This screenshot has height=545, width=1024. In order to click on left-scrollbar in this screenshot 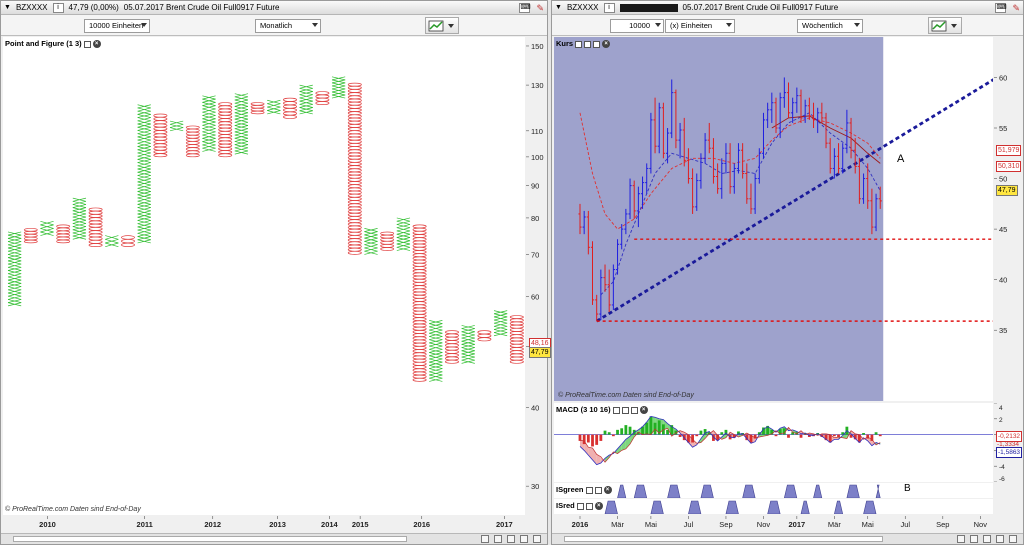, I will do `click(210, 539)`.